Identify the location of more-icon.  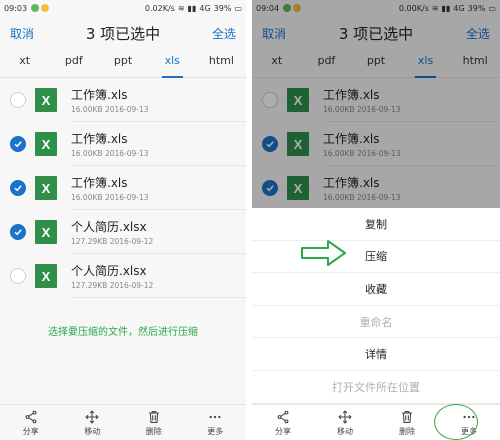
(469, 417).